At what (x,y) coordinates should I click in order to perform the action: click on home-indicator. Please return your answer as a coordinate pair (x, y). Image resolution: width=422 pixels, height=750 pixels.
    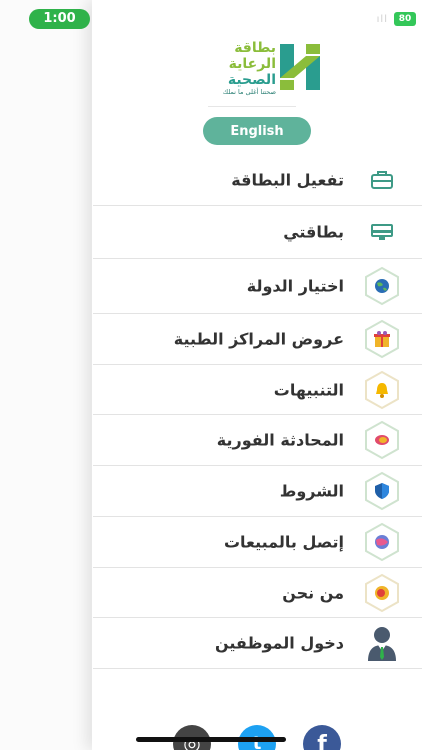
    Looking at the image, I should click on (211, 739).